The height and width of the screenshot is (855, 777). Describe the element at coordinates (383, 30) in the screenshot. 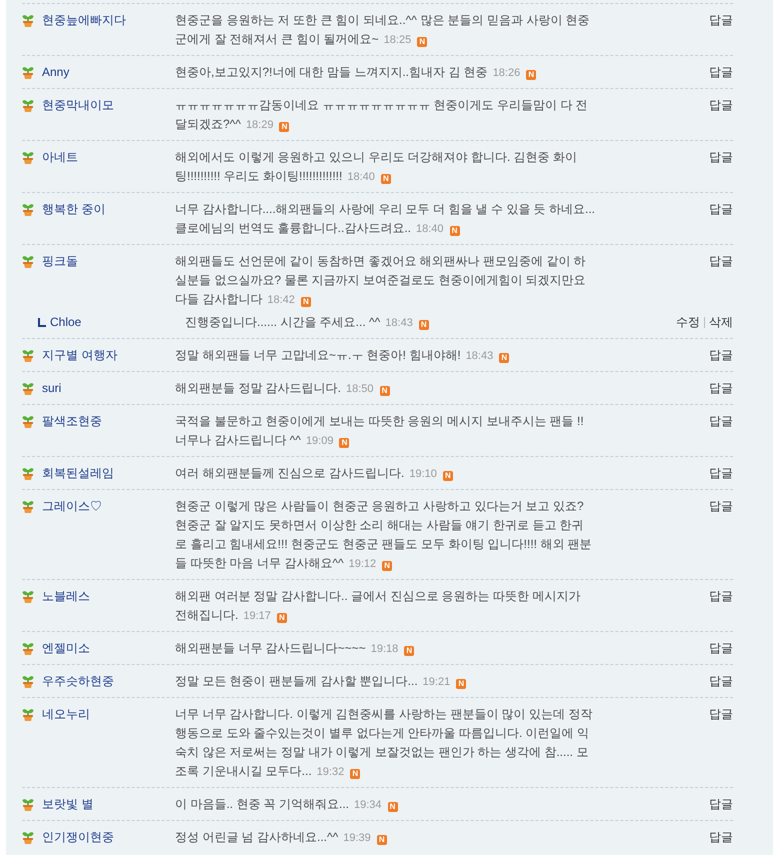

I see `comment-text: 현중군을 응원하는 저 또한 큰 힘이 되네요..^^ 많은 분들의 믿음과 사랑이 현중군에게 잘 전해져서 큰 힘이 될꺼에요~ 18:25 N` at that location.